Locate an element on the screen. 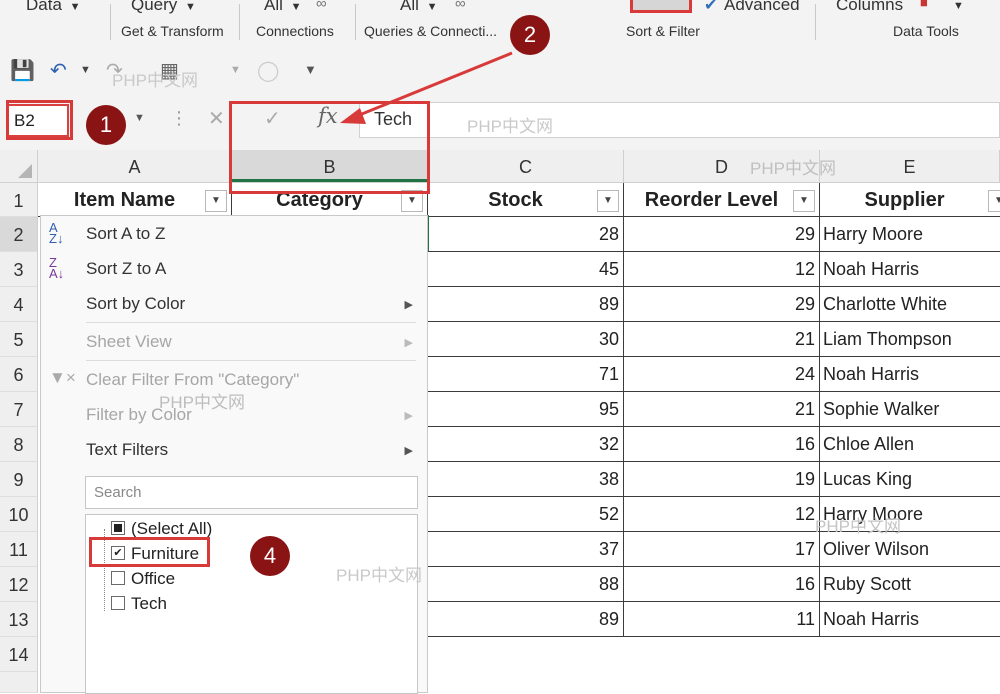 The height and width of the screenshot is (694, 1000). step-badge-4: 4 is located at coordinates (270, 556).